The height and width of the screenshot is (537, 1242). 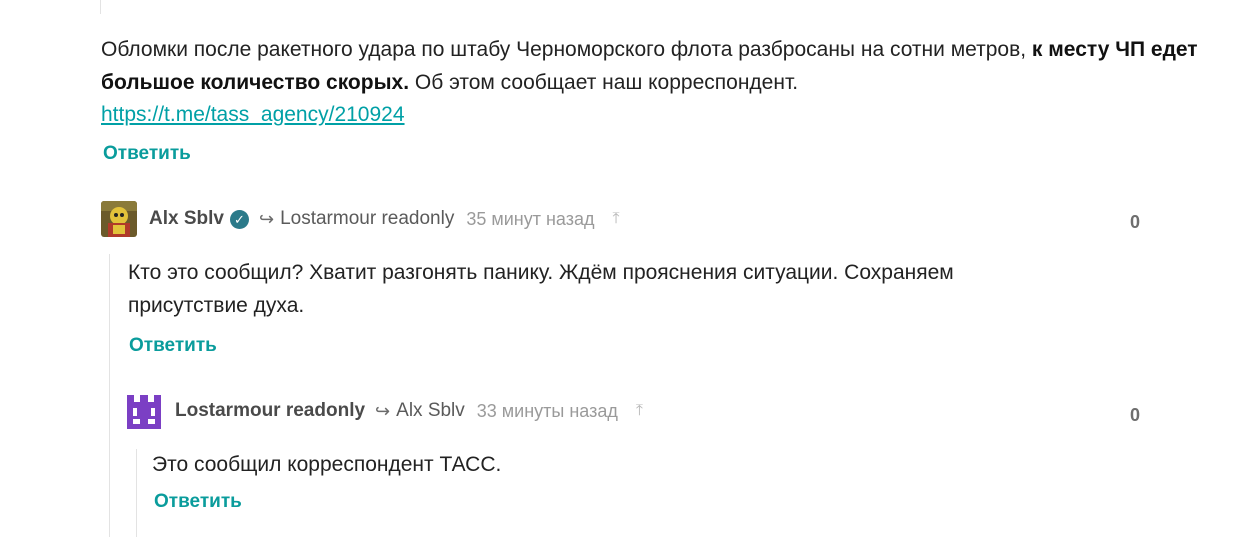 What do you see at coordinates (530, 219) in the screenshot?
I see `comment-time: 35 минут назад` at bounding box center [530, 219].